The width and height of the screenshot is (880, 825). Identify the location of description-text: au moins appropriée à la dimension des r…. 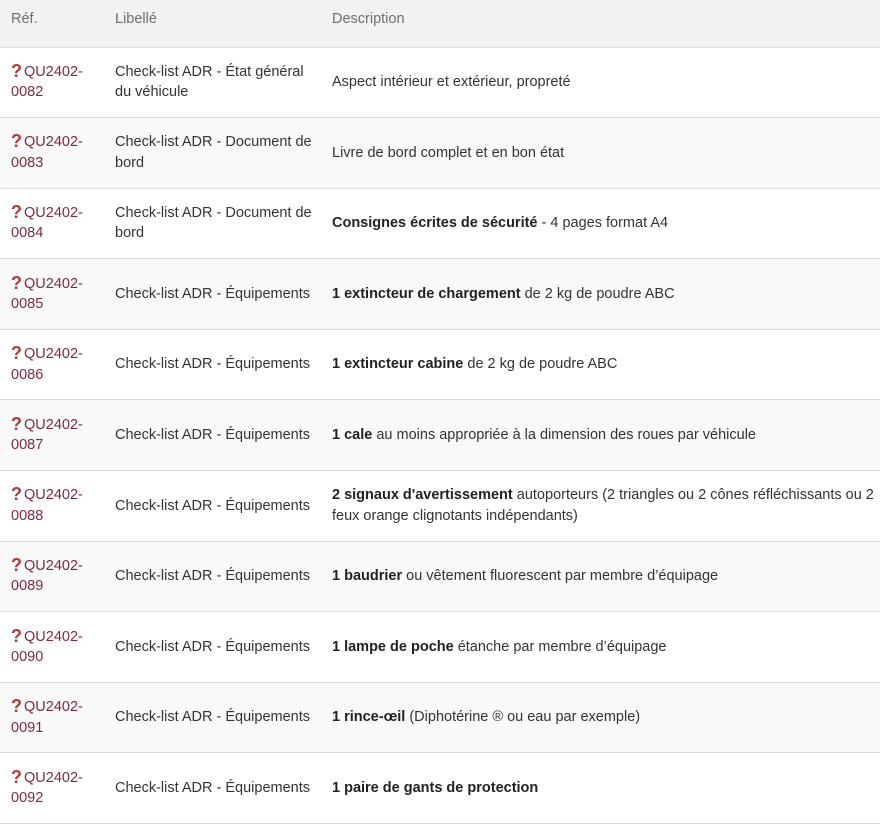
(564, 435).